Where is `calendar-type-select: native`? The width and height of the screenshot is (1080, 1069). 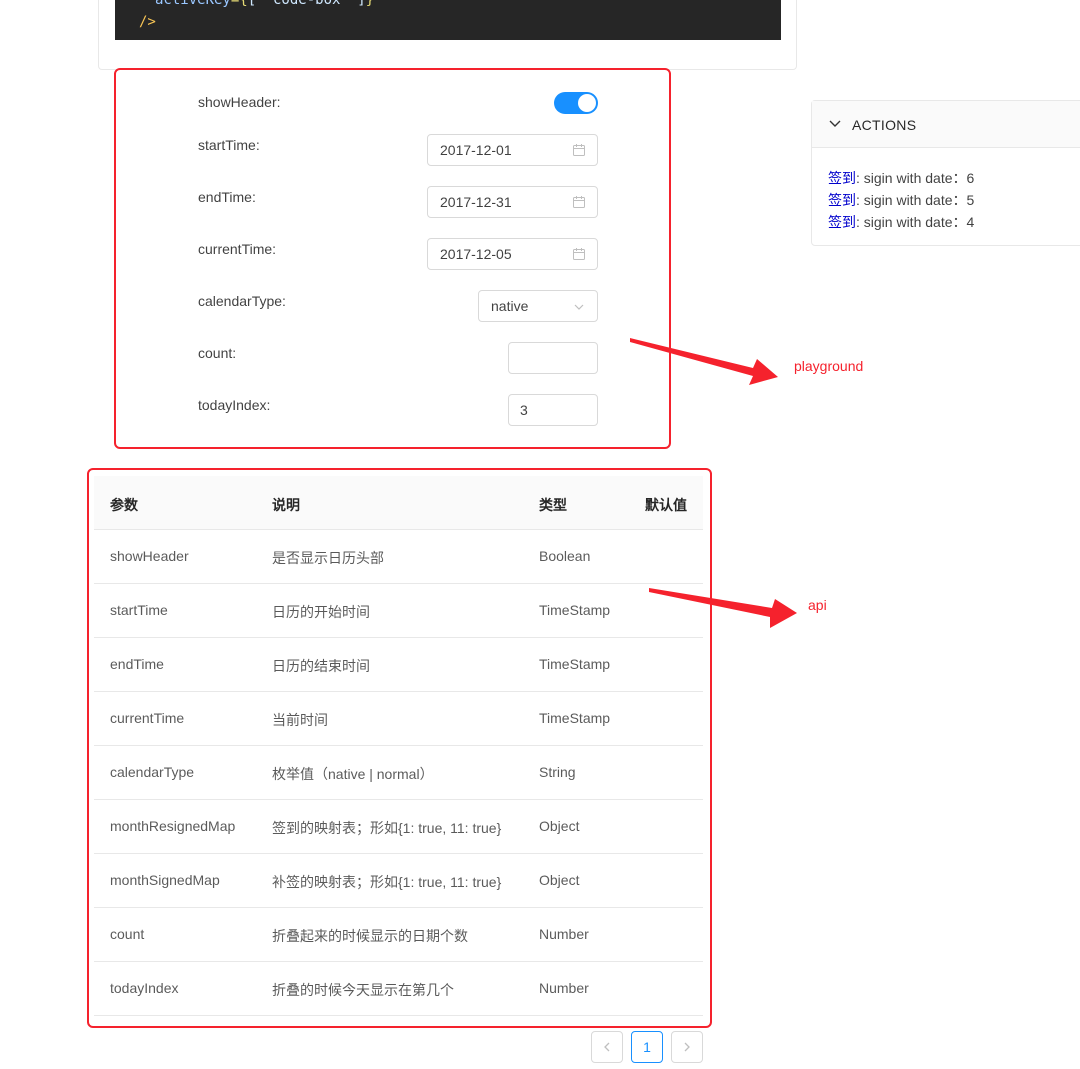
calendar-type-select: native is located at coordinates (538, 306).